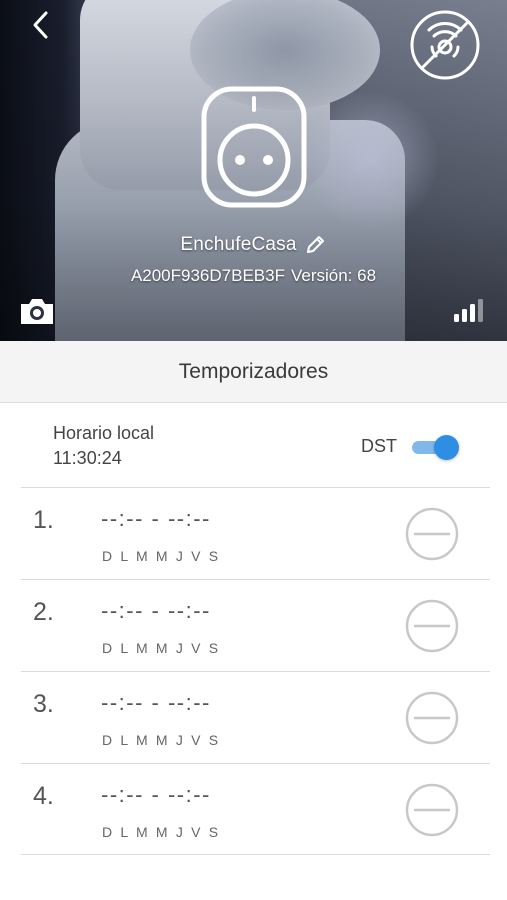  I want to click on no-view-icon, so click(445, 45).